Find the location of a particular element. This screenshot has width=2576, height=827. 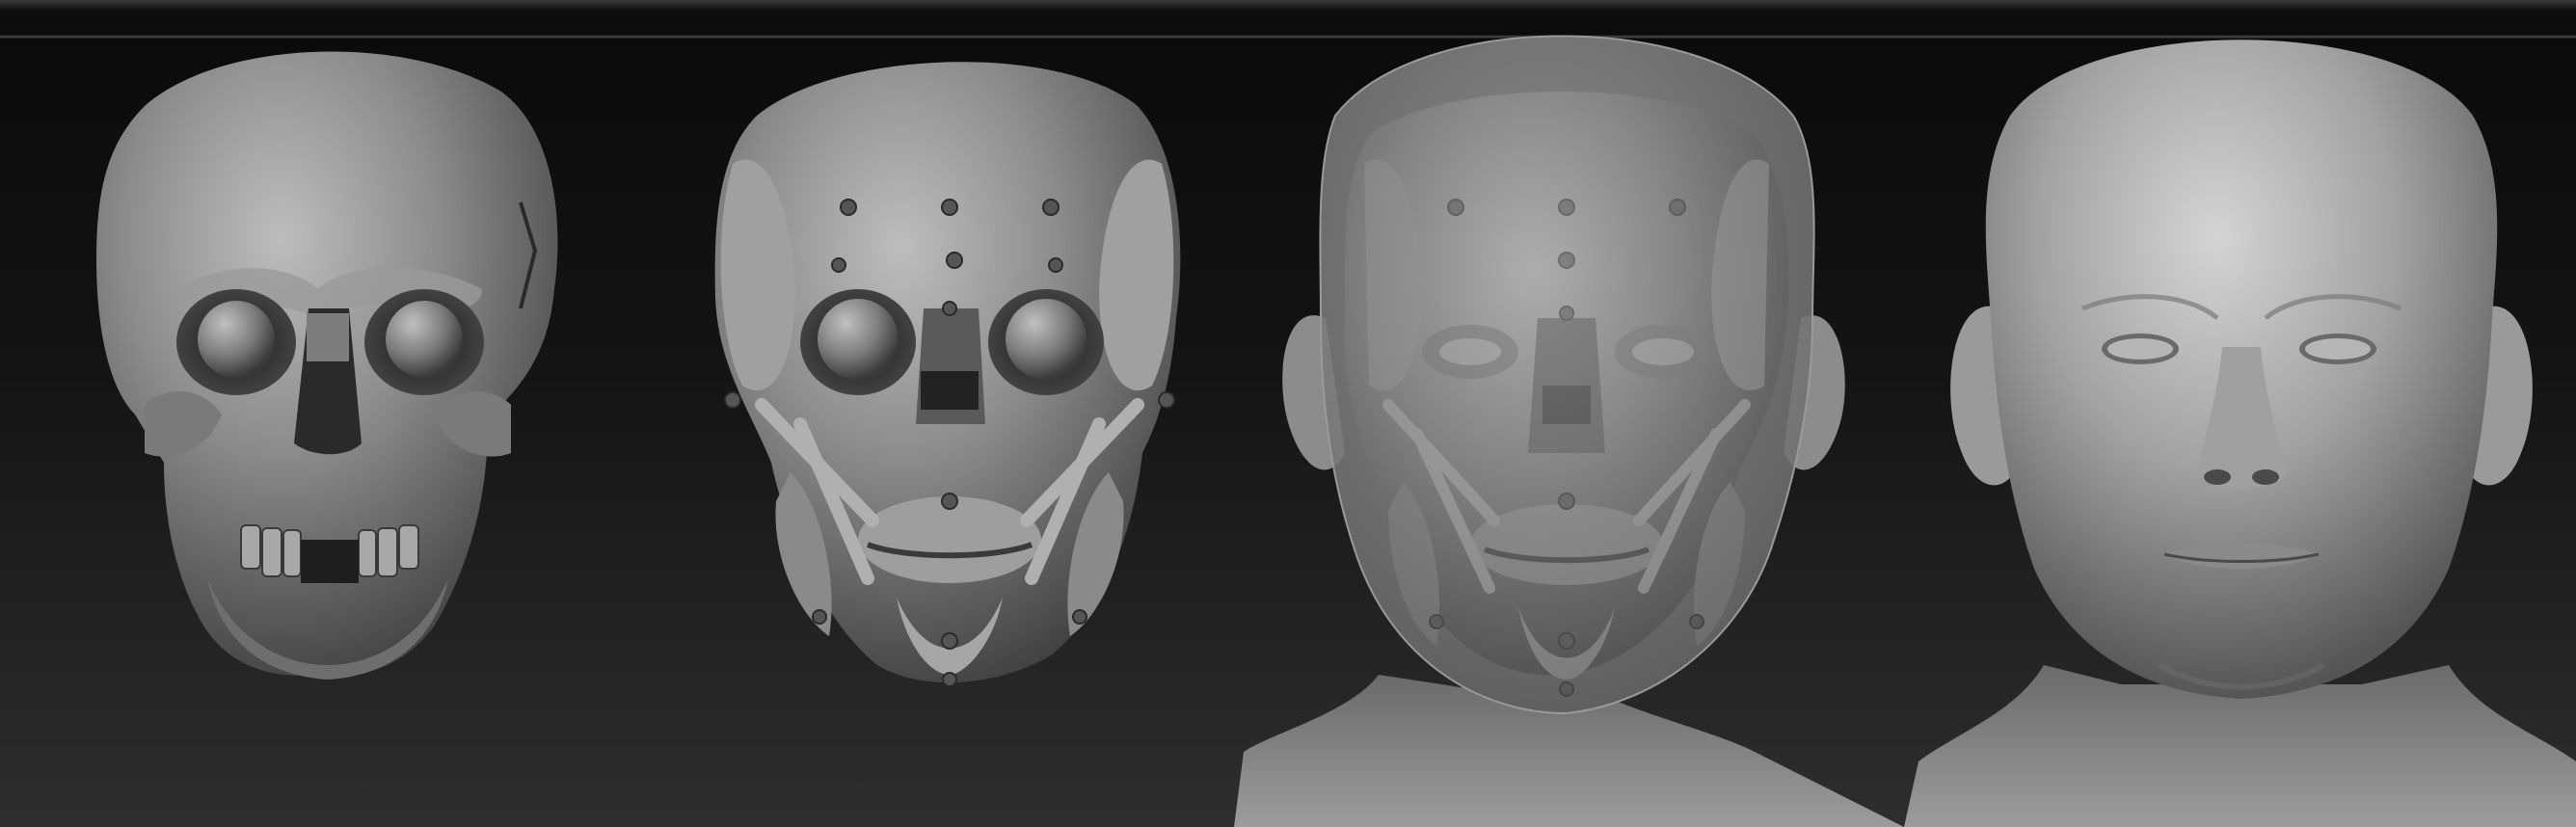

stage-muscle-markers is located at coordinates (948, 374).